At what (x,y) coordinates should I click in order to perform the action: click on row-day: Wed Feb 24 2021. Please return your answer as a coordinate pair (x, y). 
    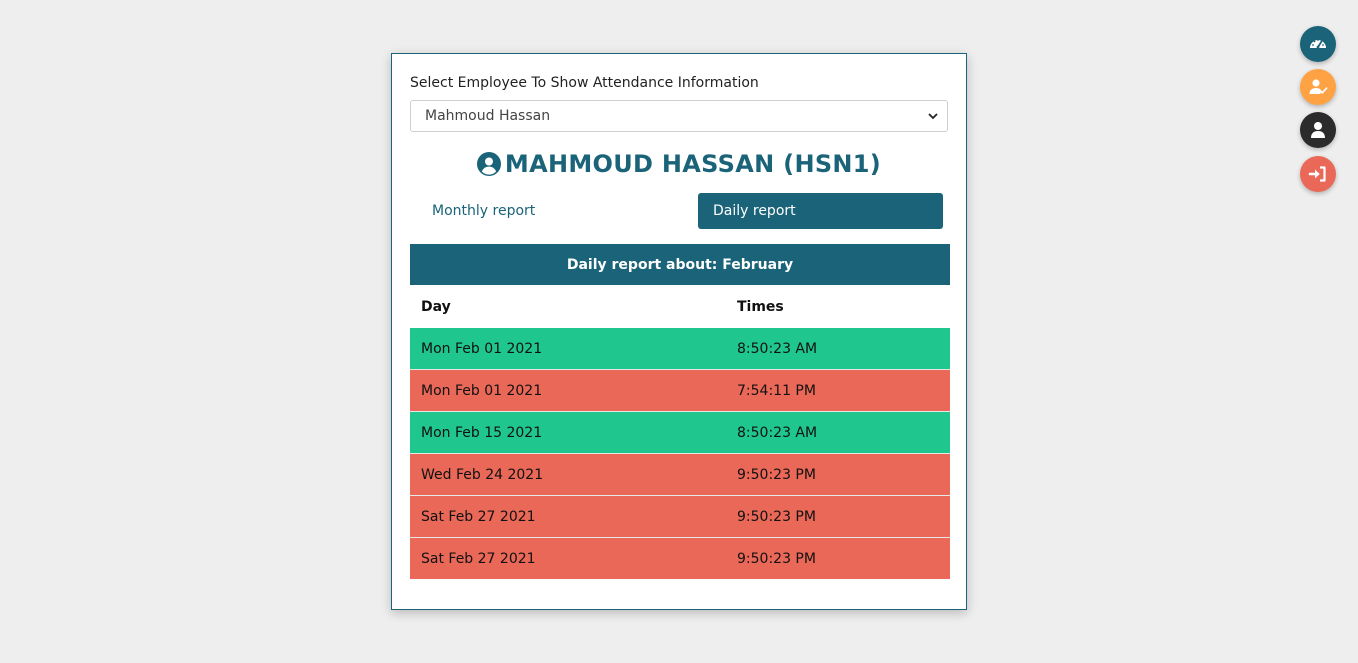
    Looking at the image, I should click on (482, 474).